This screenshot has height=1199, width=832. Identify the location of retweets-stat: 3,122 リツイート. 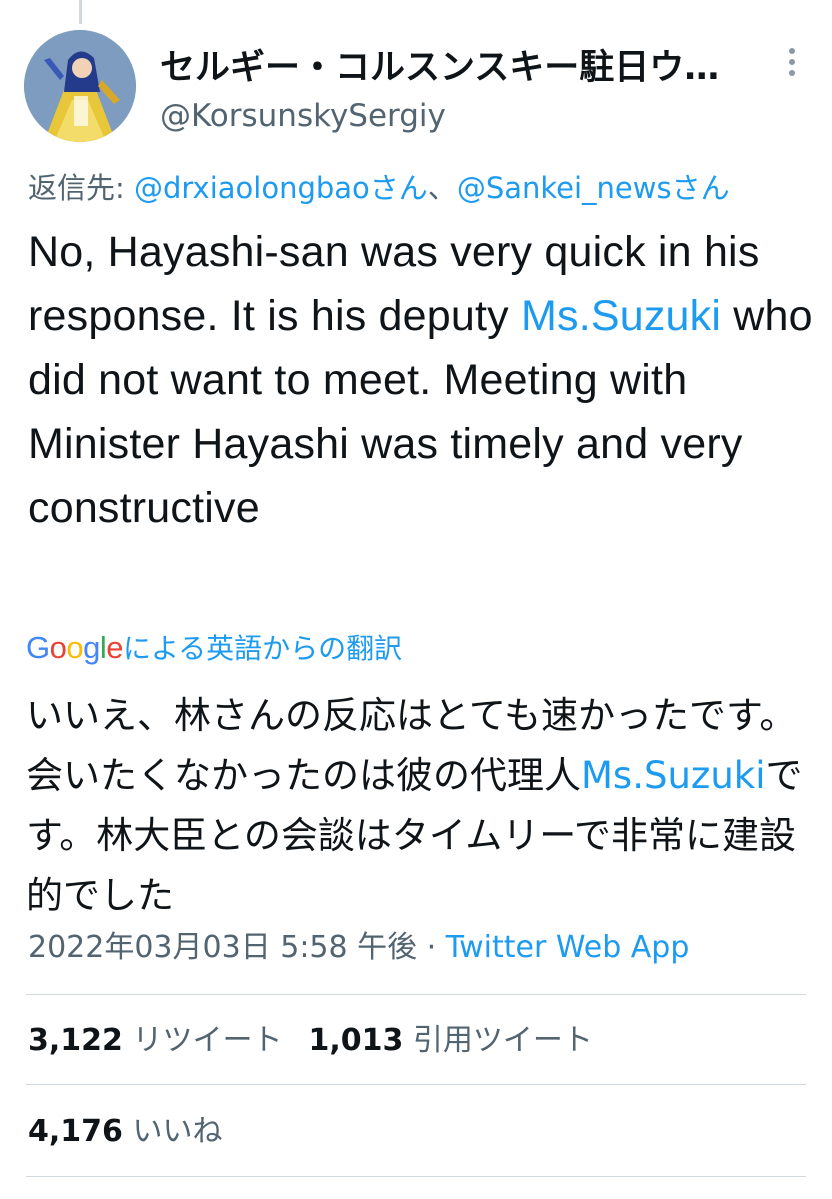
(155, 1040).